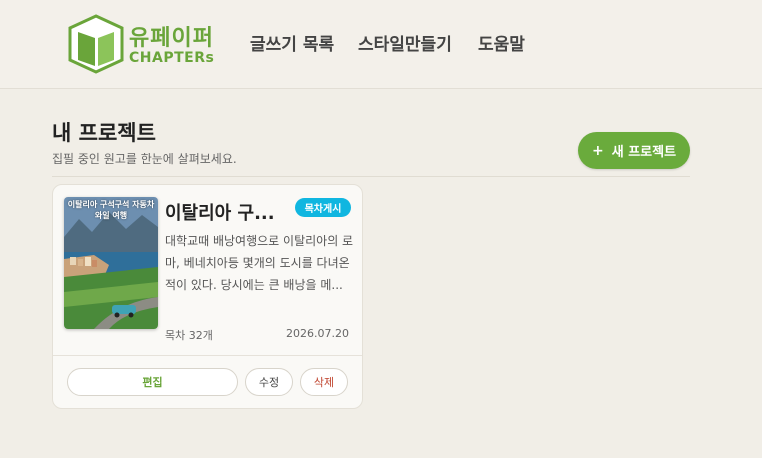 Image resolution: width=762 pixels, height=458 pixels. What do you see at coordinates (644, 152) in the screenshot?
I see `new-project-label: 새 프로젝트` at bounding box center [644, 152].